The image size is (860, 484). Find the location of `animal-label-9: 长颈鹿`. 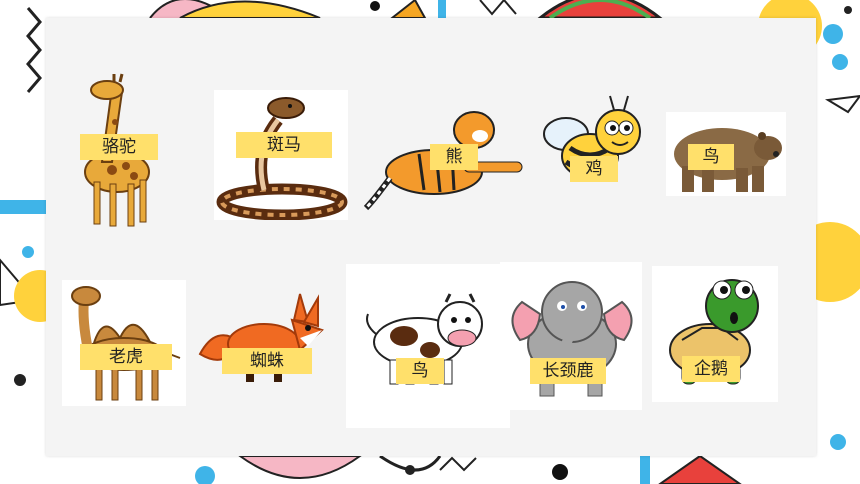

animal-label-9: 长颈鹿 is located at coordinates (568, 371).